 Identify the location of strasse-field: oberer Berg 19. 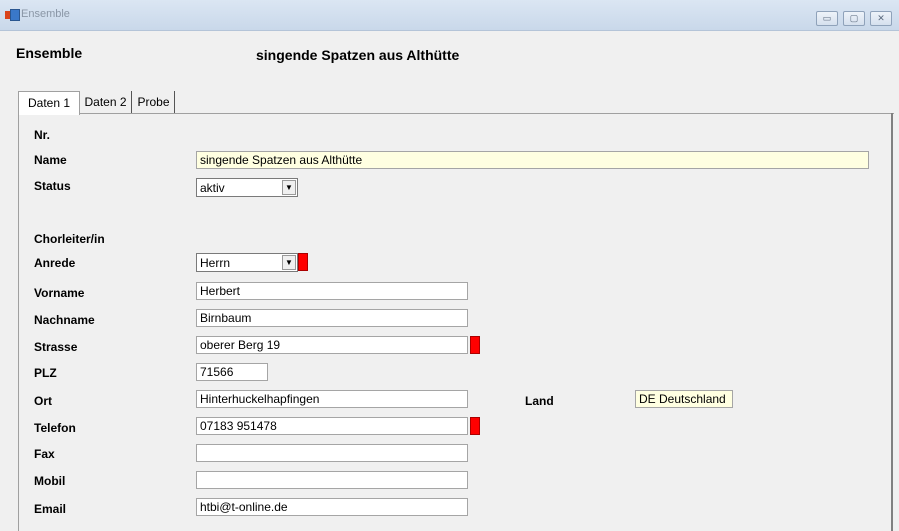
(332, 345).